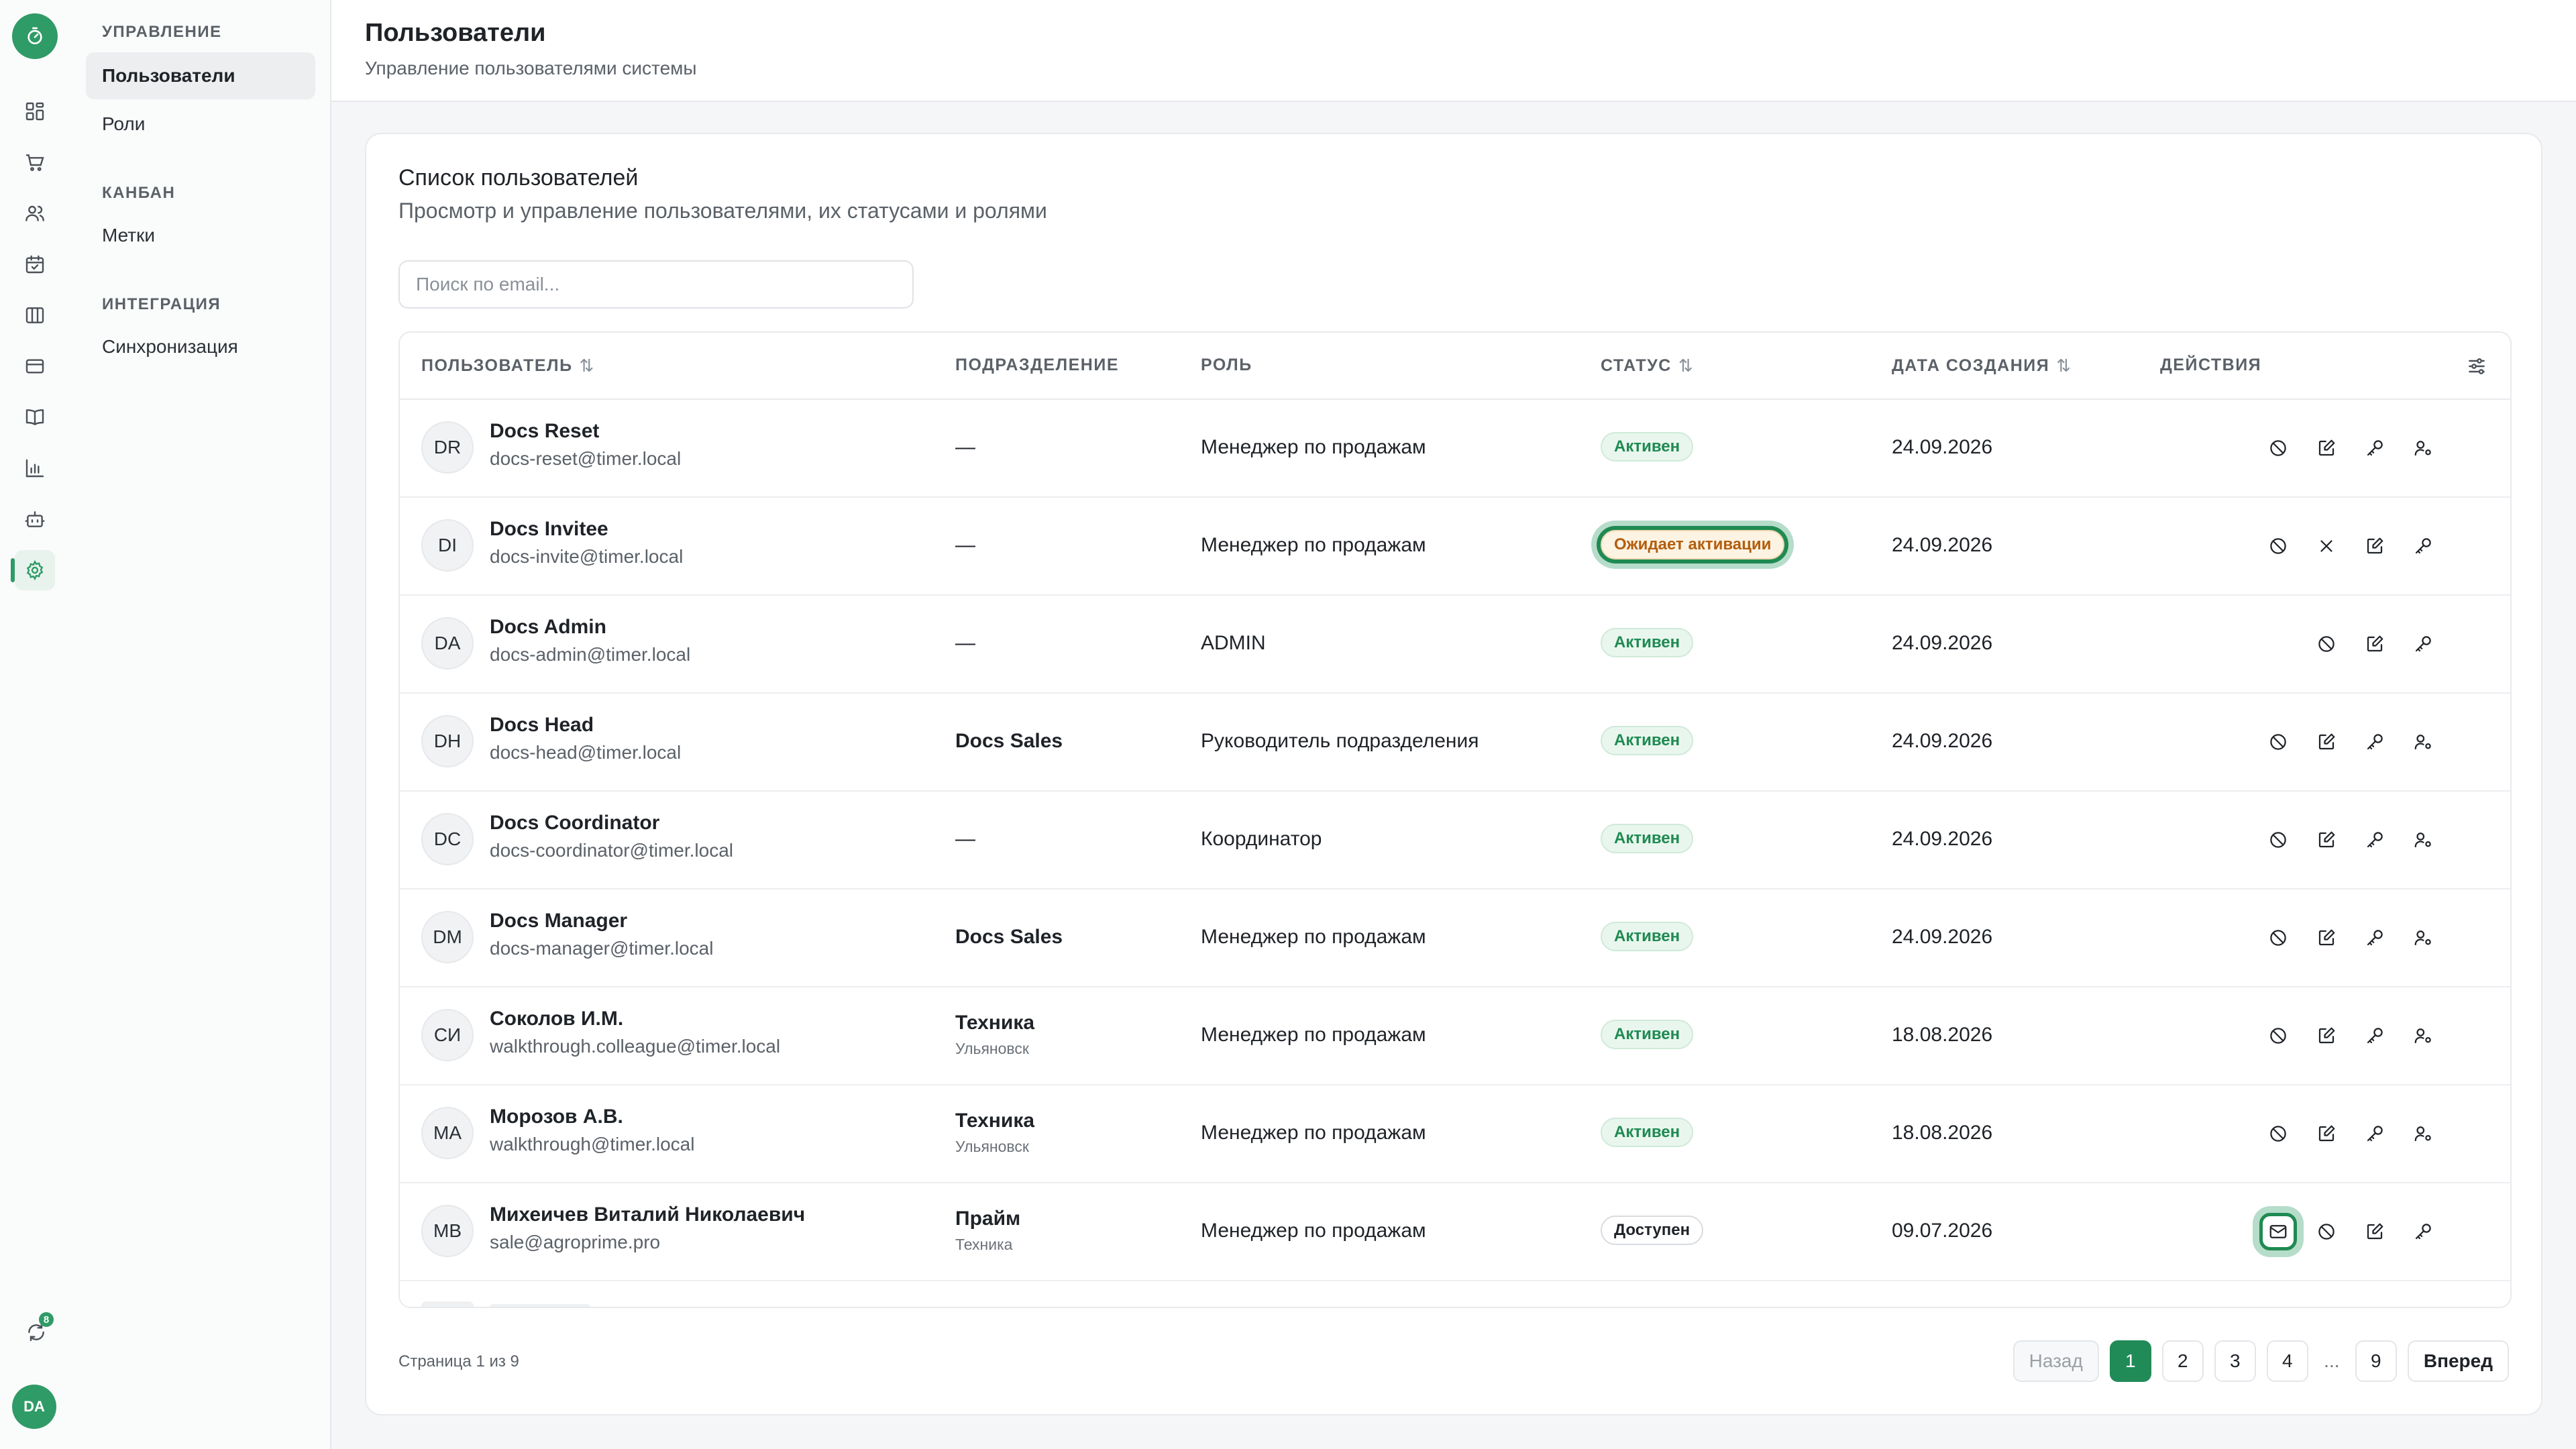 The height and width of the screenshot is (1449, 2576). I want to click on avatar: МА, so click(447, 1133).